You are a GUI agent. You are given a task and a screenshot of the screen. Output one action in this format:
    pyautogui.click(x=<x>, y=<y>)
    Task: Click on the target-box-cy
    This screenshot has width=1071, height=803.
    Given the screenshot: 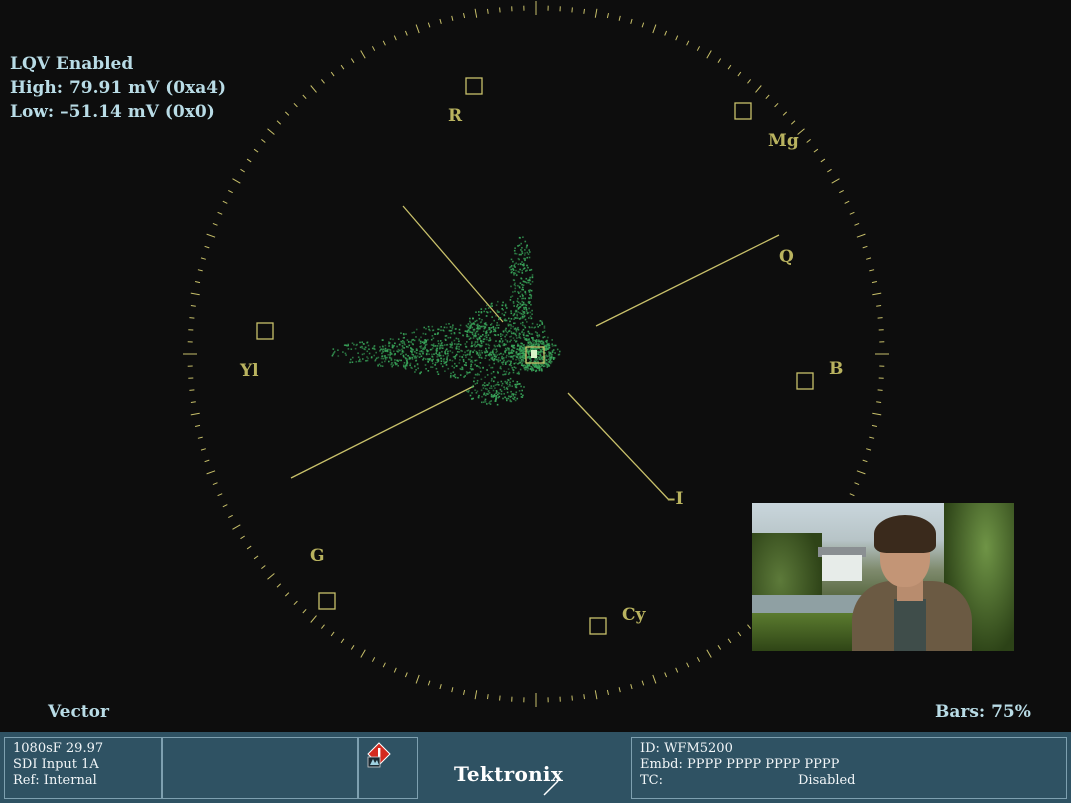 What is the action you would take?
    pyautogui.click(x=598, y=626)
    